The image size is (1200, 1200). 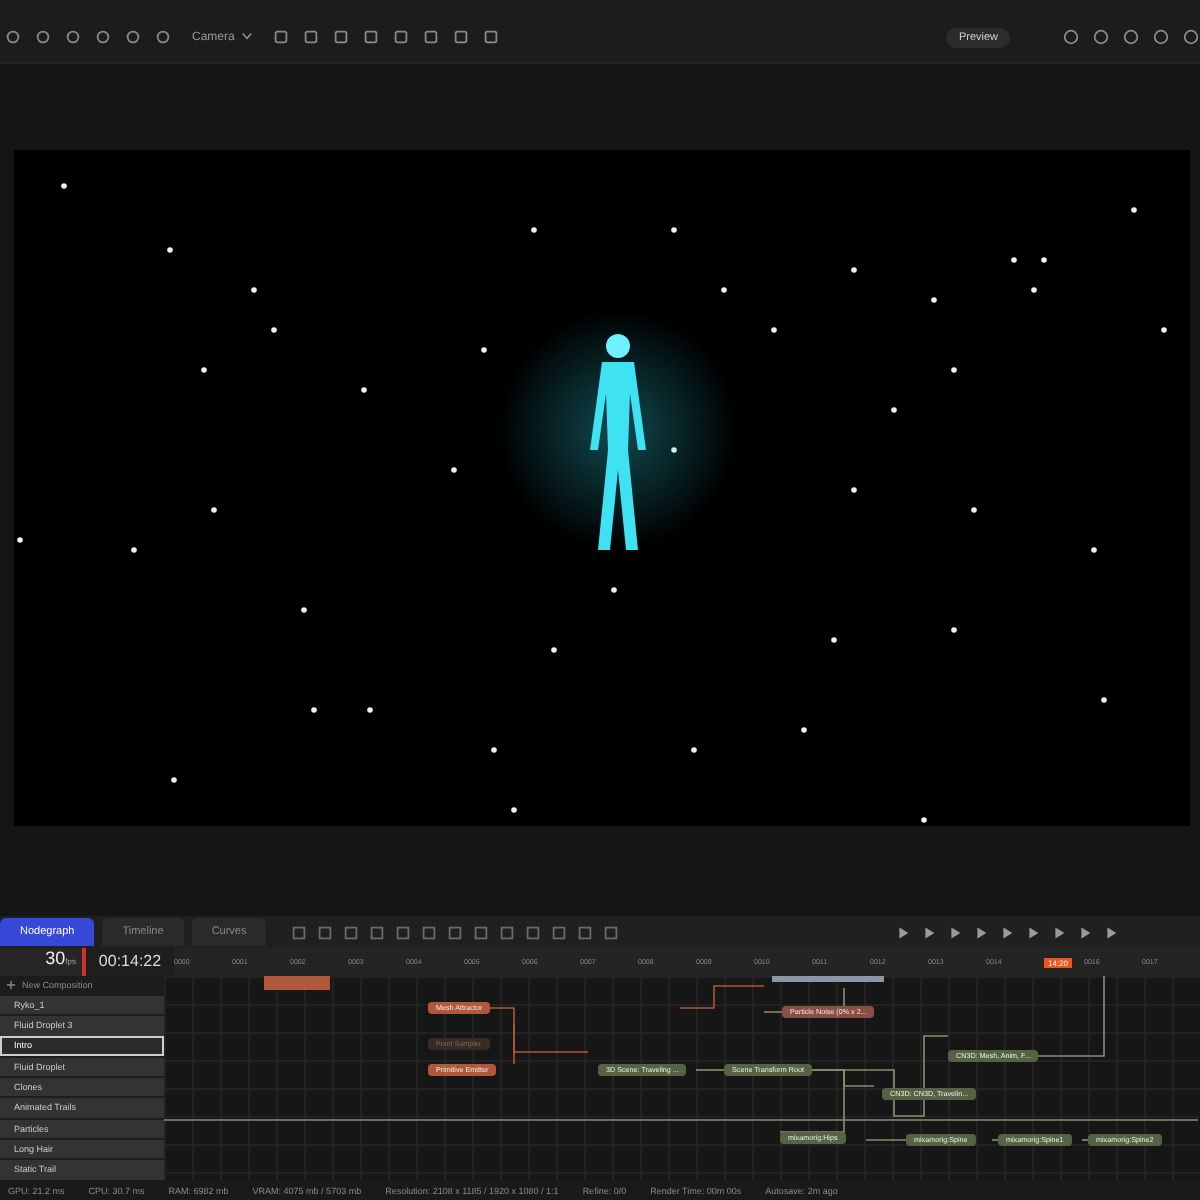 I want to click on timecode-display: 00:14:22, so click(x=130, y=962).